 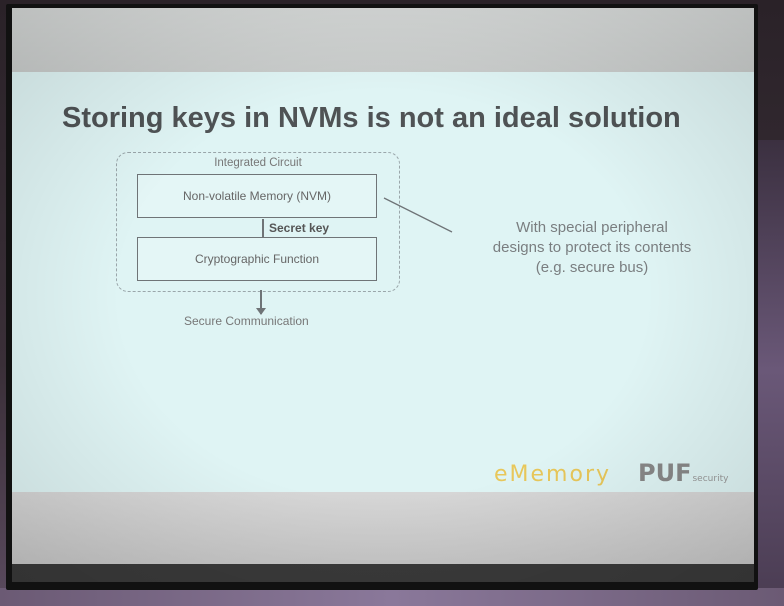 I want to click on pufsecurity-logo: PUFsecurity, so click(x=683, y=473).